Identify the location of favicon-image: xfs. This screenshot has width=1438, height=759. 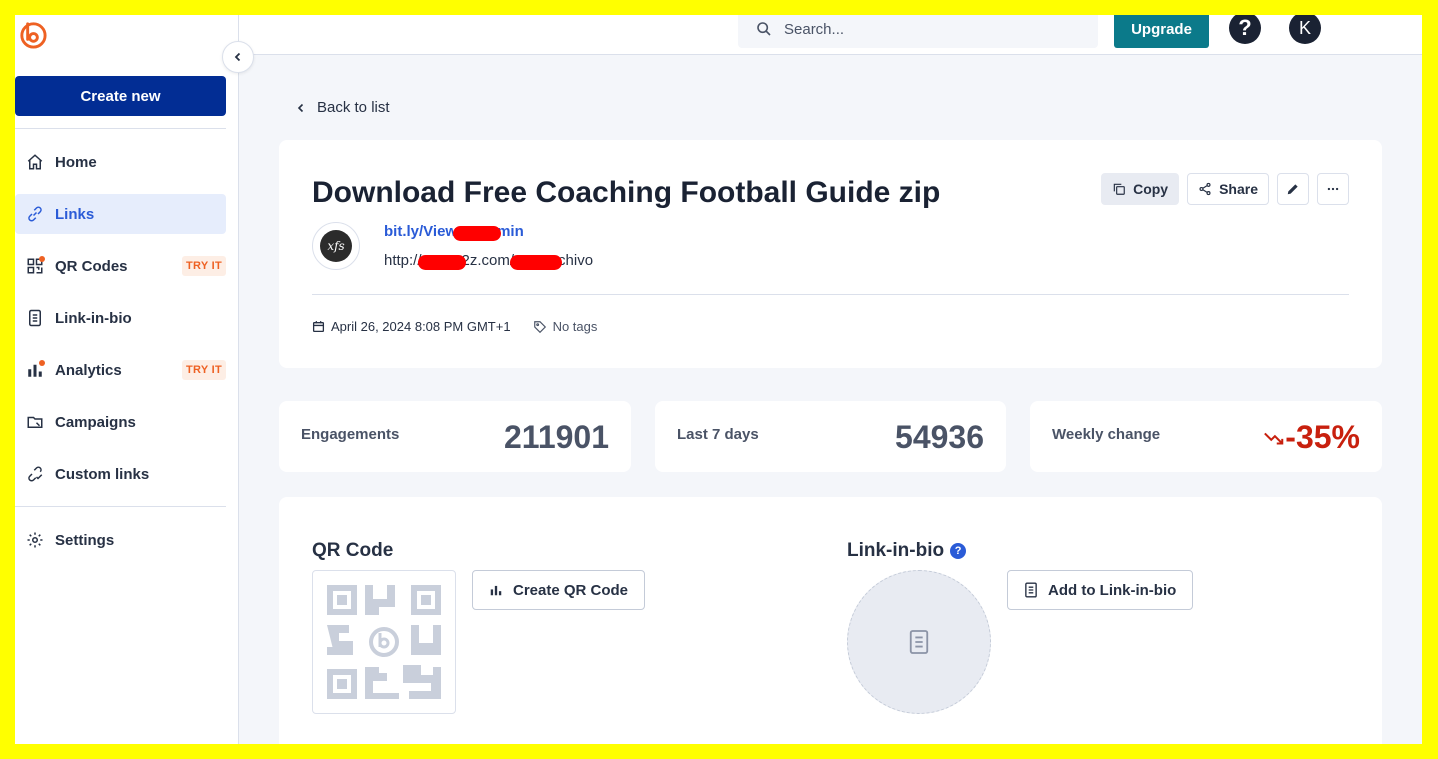
(336, 246).